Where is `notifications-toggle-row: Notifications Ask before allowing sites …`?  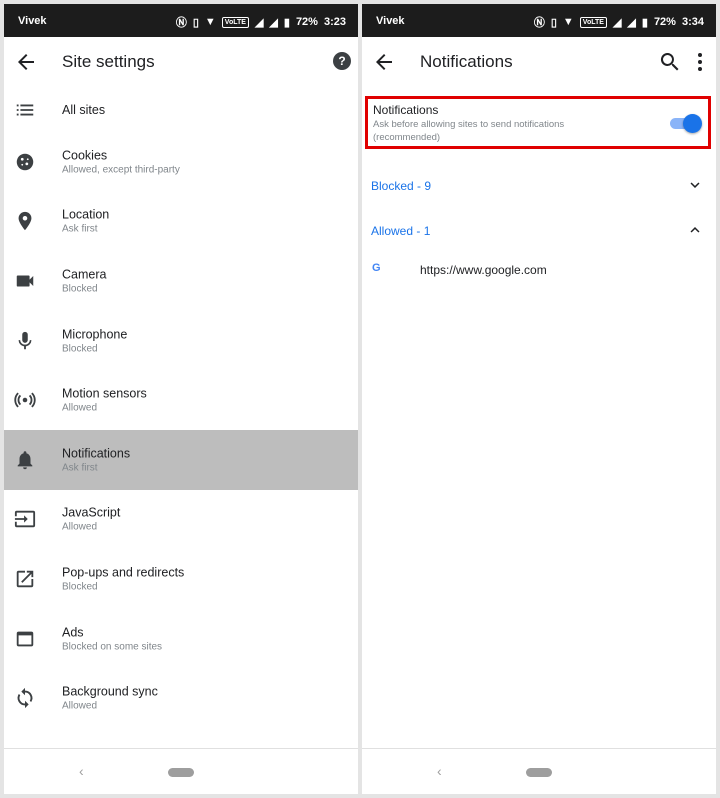 notifications-toggle-row: Notifications Ask before allowing sites … is located at coordinates (538, 122).